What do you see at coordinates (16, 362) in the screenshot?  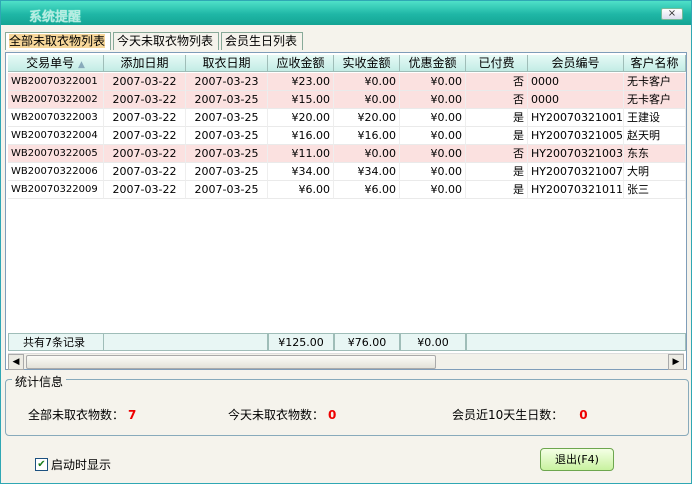 I see `scroll-left-icon: ◀` at bounding box center [16, 362].